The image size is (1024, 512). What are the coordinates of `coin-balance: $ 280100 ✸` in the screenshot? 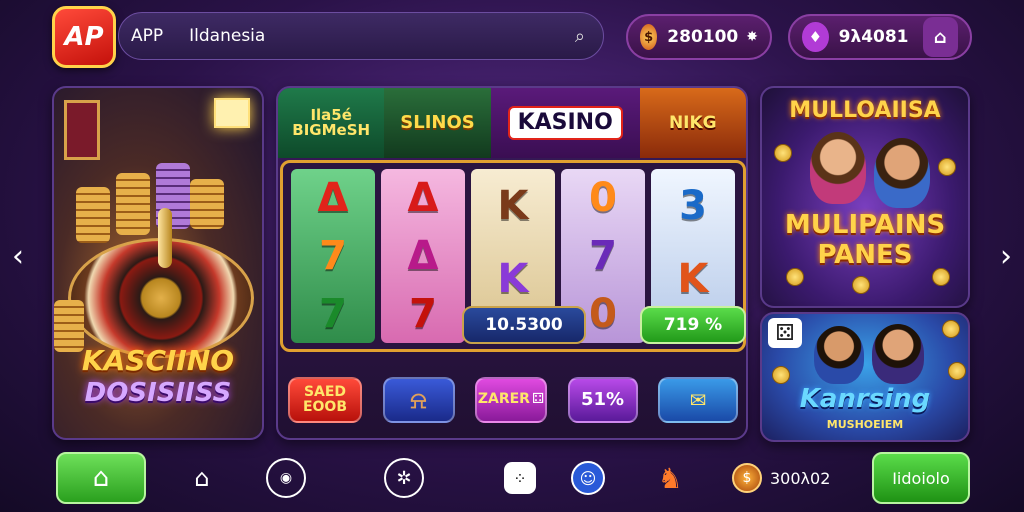 It's located at (699, 37).